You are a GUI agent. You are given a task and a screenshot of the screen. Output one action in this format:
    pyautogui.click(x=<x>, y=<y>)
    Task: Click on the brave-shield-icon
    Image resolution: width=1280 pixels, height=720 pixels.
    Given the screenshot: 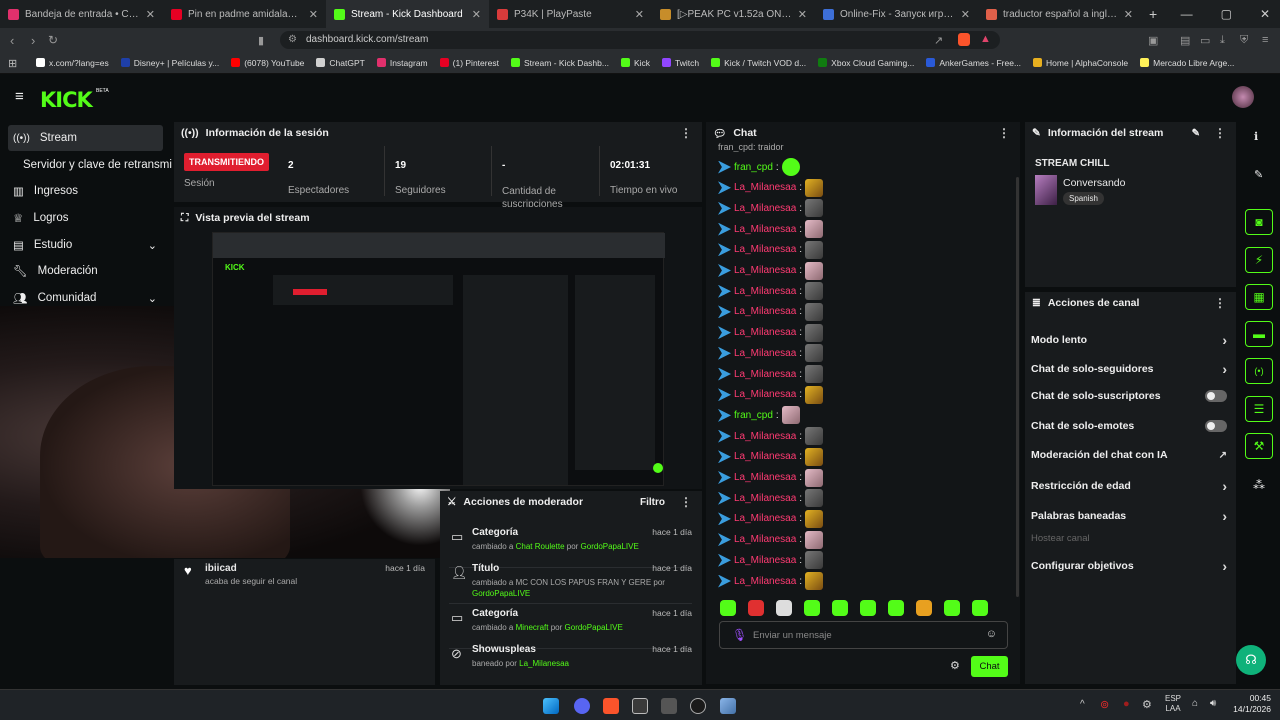 What is the action you would take?
    pyautogui.click(x=964, y=39)
    